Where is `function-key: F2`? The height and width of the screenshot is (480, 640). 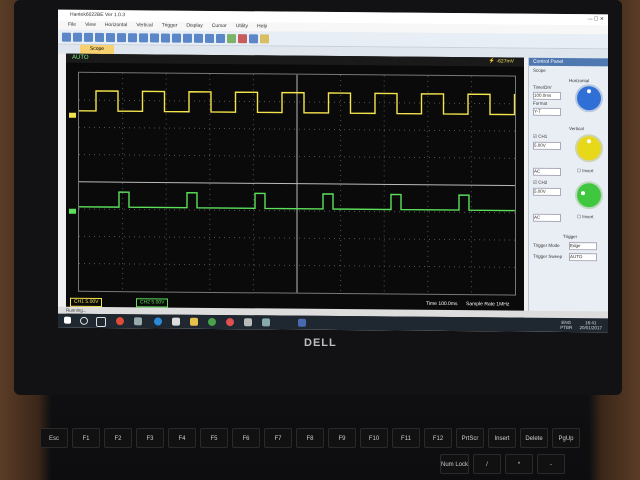 function-key: F2 is located at coordinates (118, 438).